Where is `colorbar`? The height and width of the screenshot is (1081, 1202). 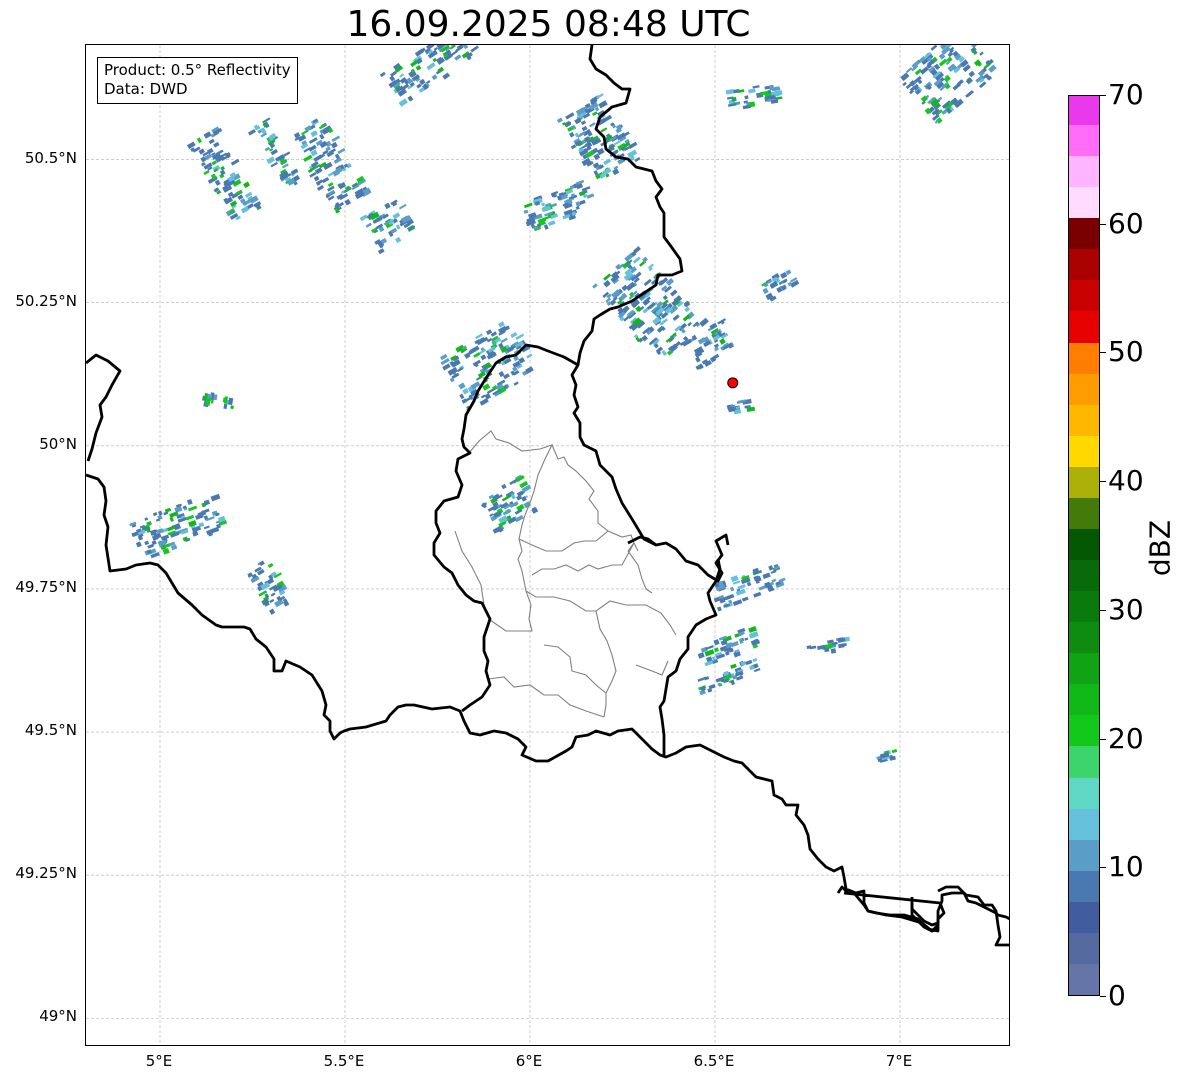 colorbar is located at coordinates (1084, 545).